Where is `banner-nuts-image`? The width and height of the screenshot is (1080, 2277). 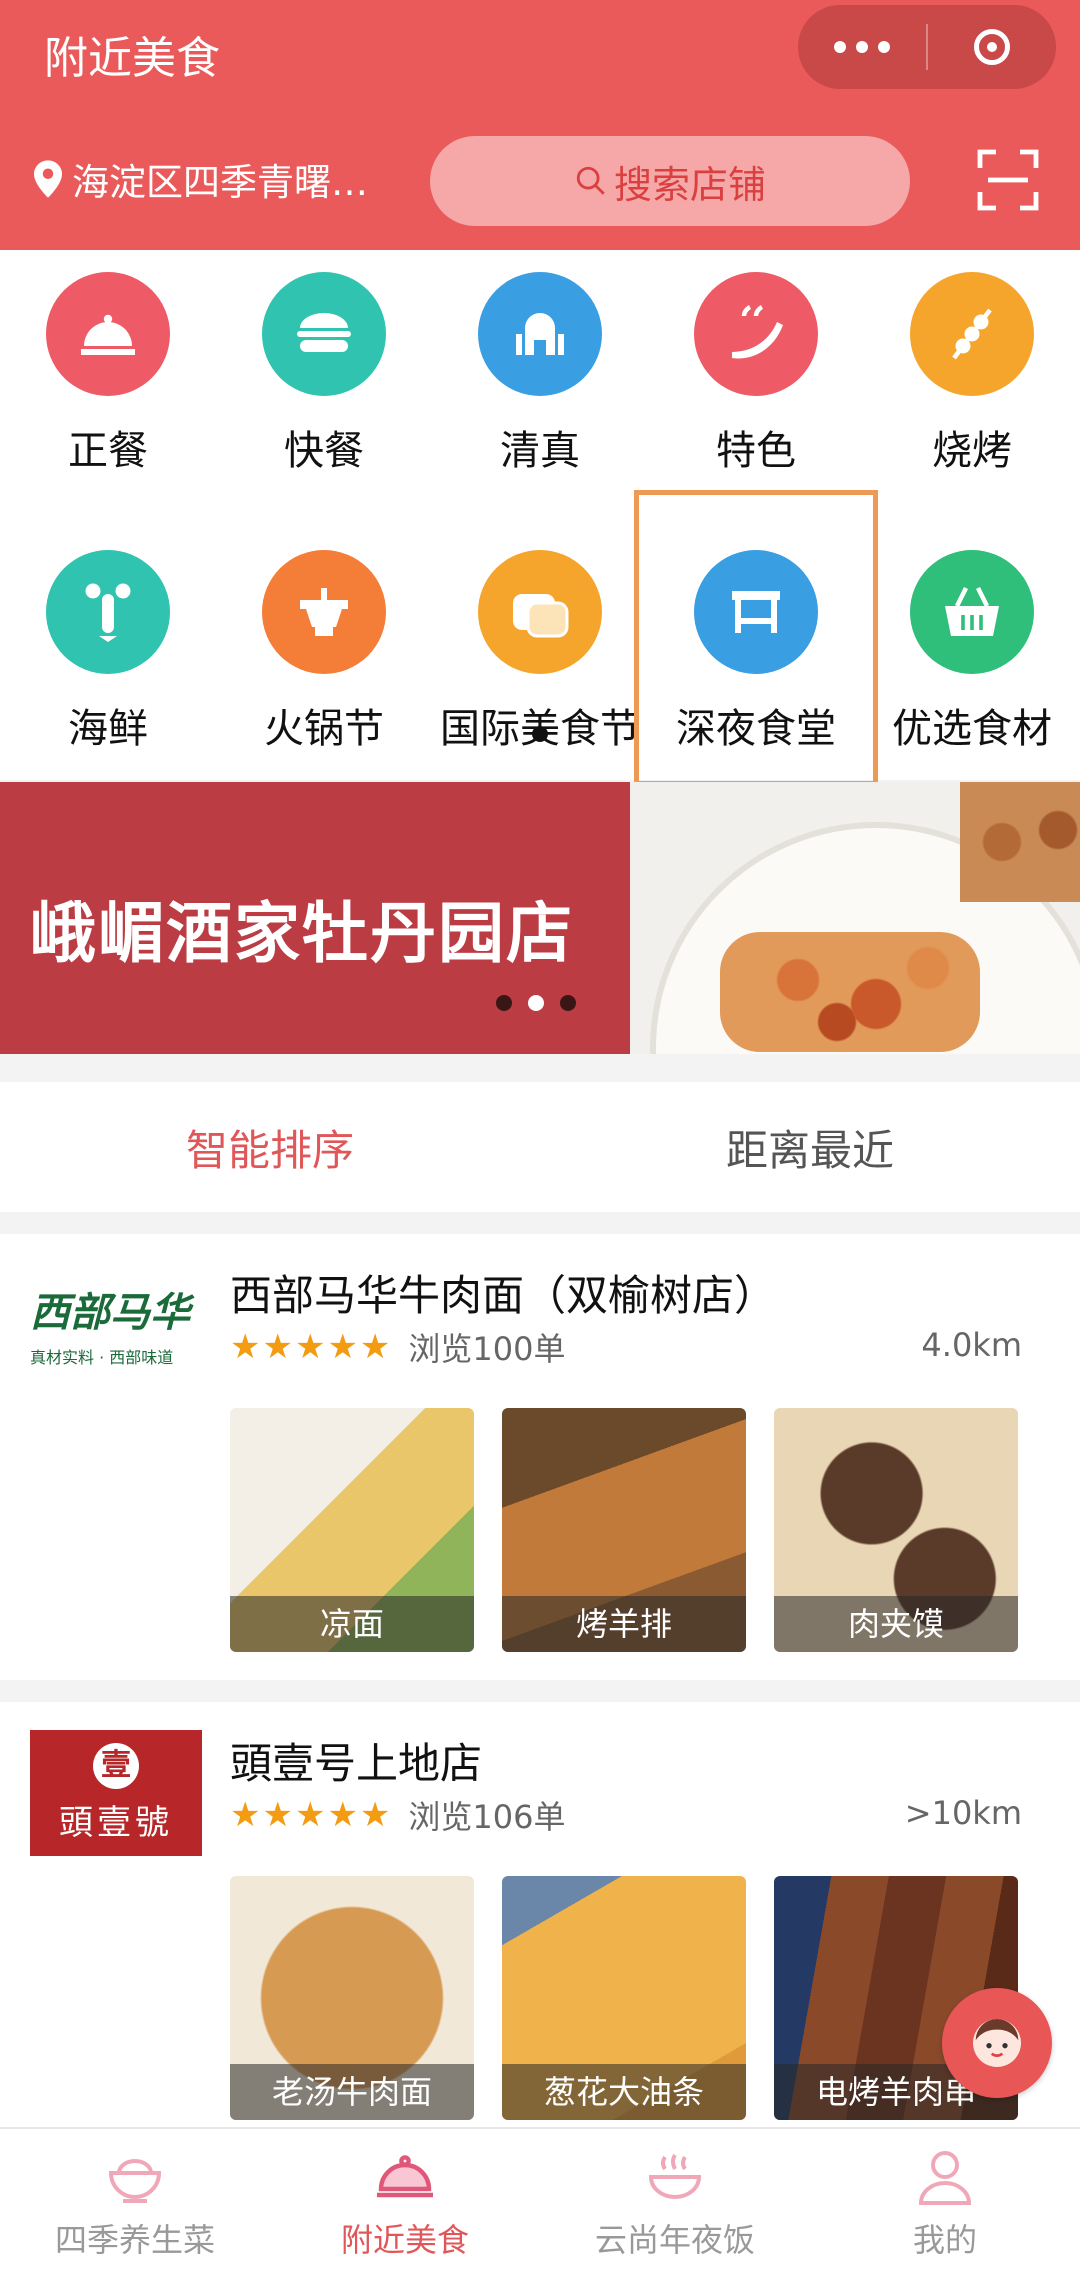
banner-nuts-image is located at coordinates (1020, 842).